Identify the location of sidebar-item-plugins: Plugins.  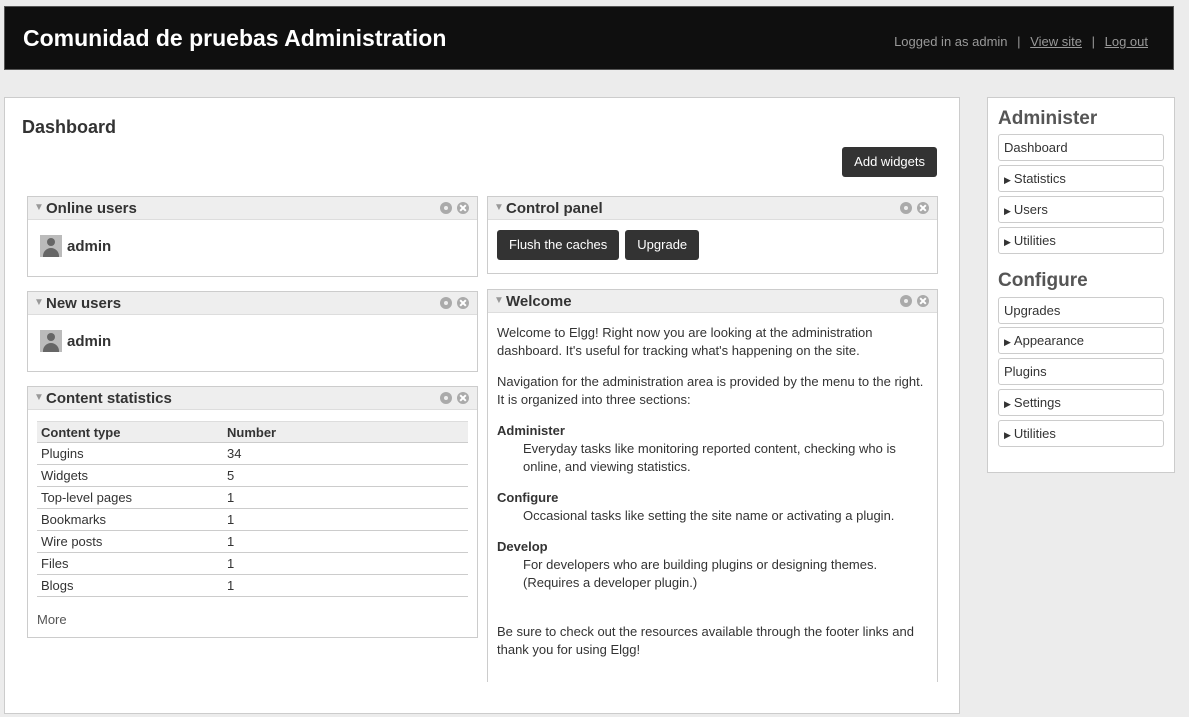
(1081, 371).